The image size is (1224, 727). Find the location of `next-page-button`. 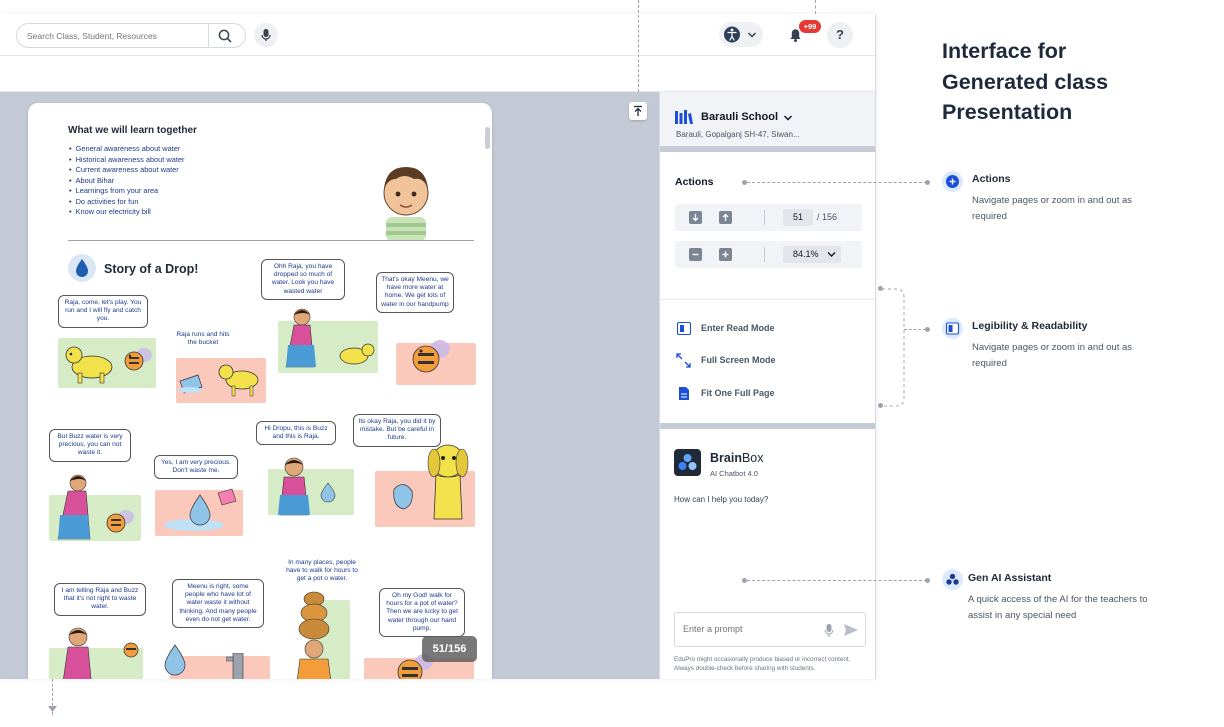

next-page-button is located at coordinates (695, 217).